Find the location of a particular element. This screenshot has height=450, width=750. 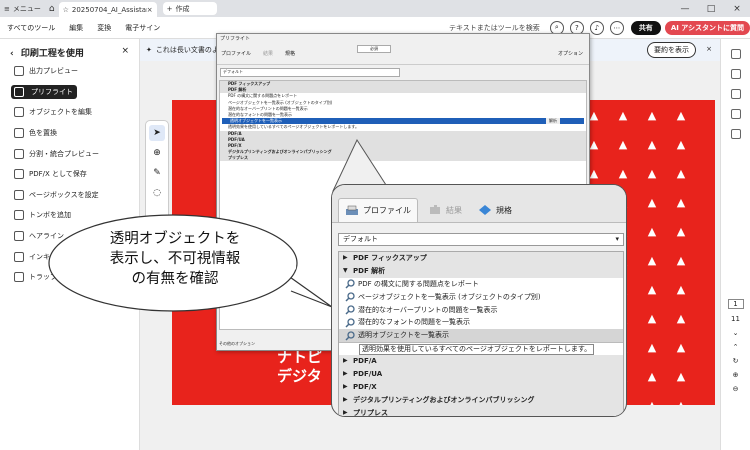

zoom-tab-standards: 規格 is located at coordinates (495, 210).